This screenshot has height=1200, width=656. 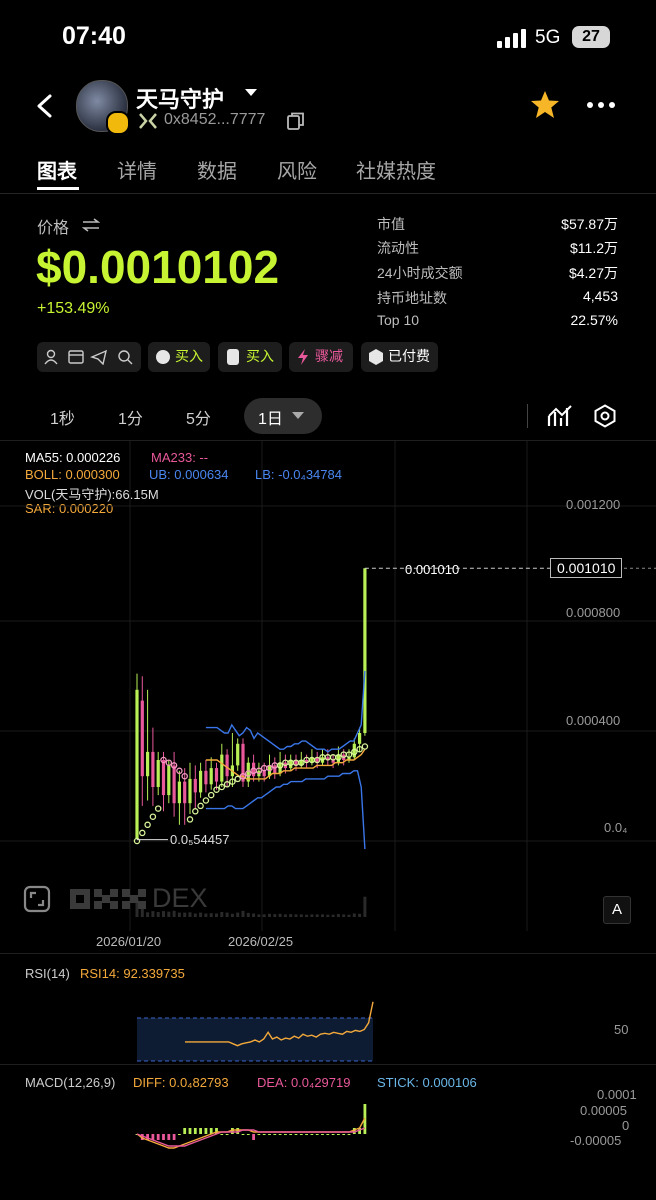 What do you see at coordinates (91, 225) in the screenshot?
I see `swap-icon` at bounding box center [91, 225].